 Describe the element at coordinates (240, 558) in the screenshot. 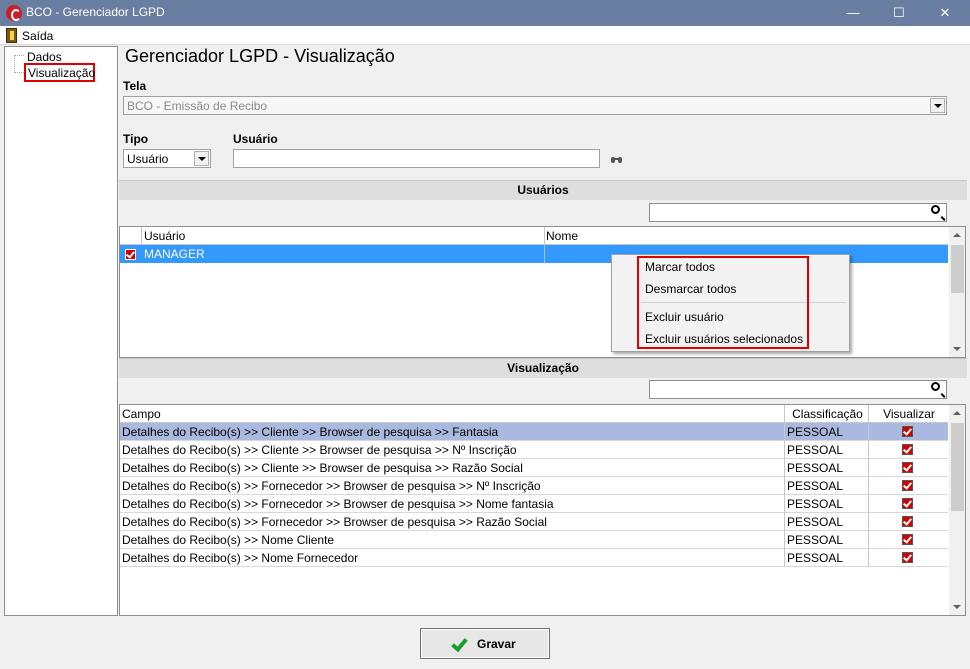

I see `row-campo: Detalhes do Recibo(s) >> Nome Fornecedor` at that location.